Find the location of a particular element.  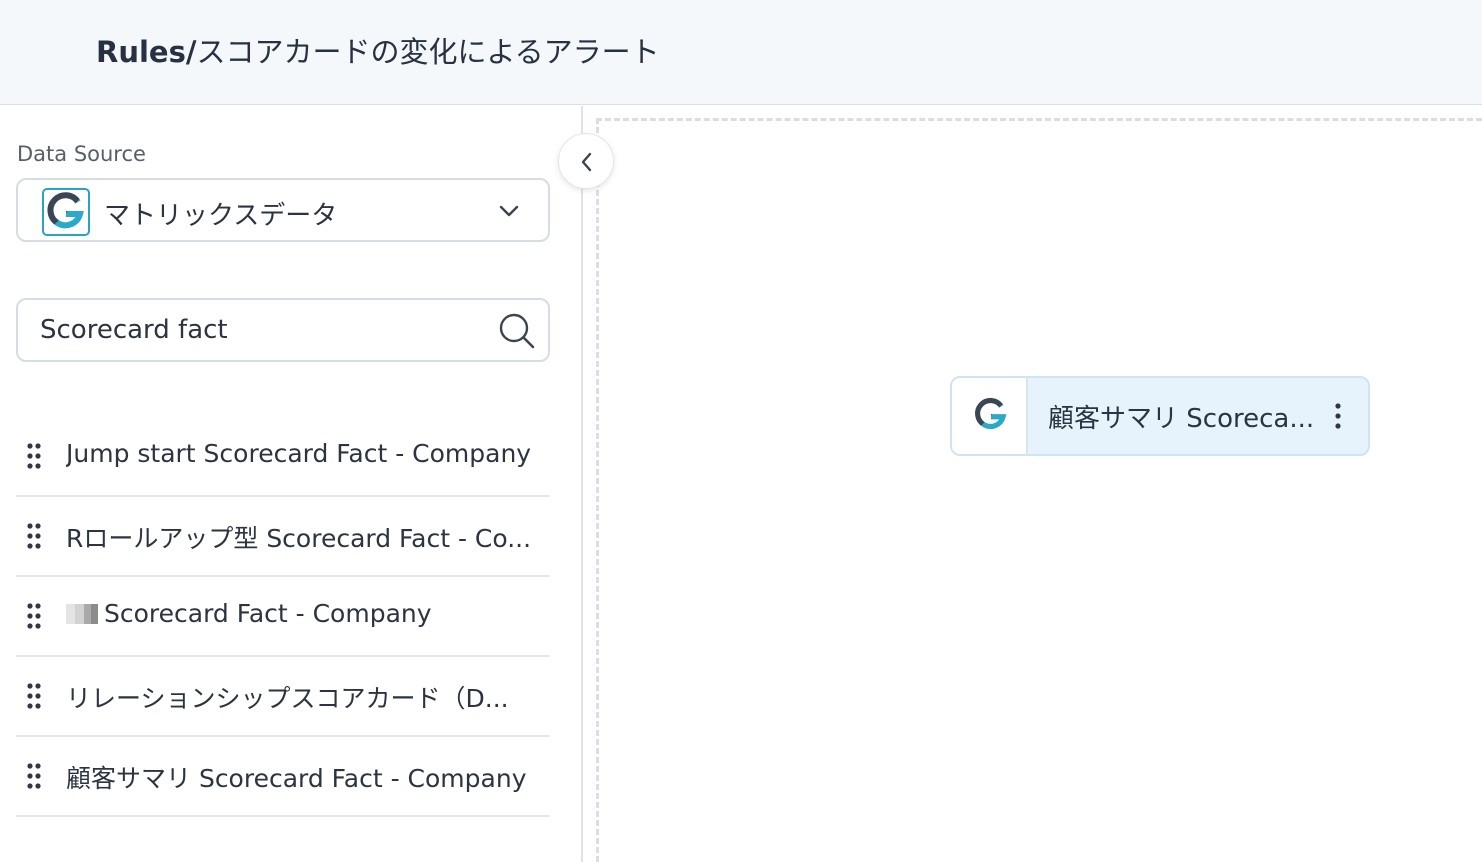

list-item-label-wrap: Scorecard Fact - Company is located at coordinates (308, 613).